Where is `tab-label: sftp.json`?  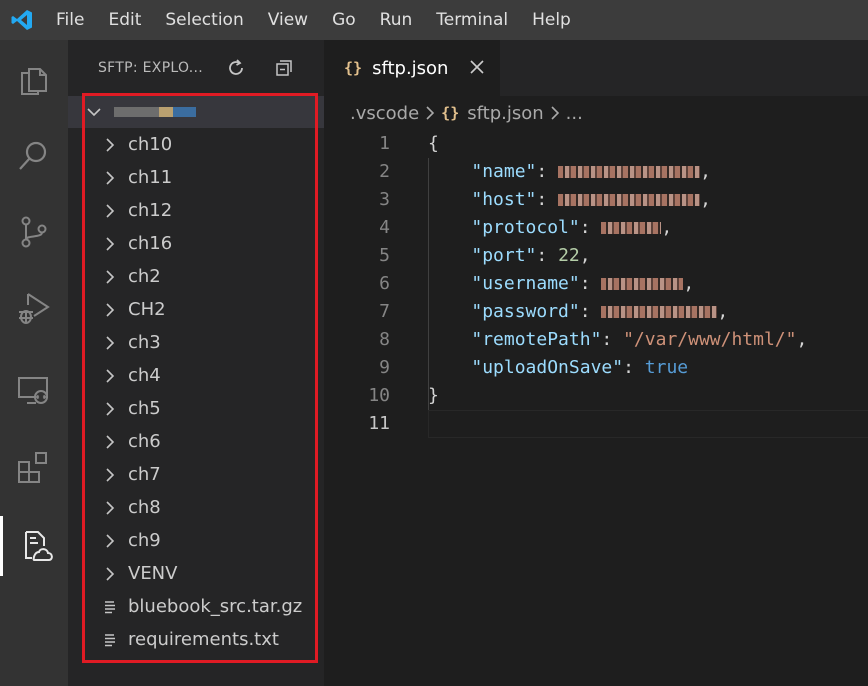 tab-label: sftp.json is located at coordinates (410, 68).